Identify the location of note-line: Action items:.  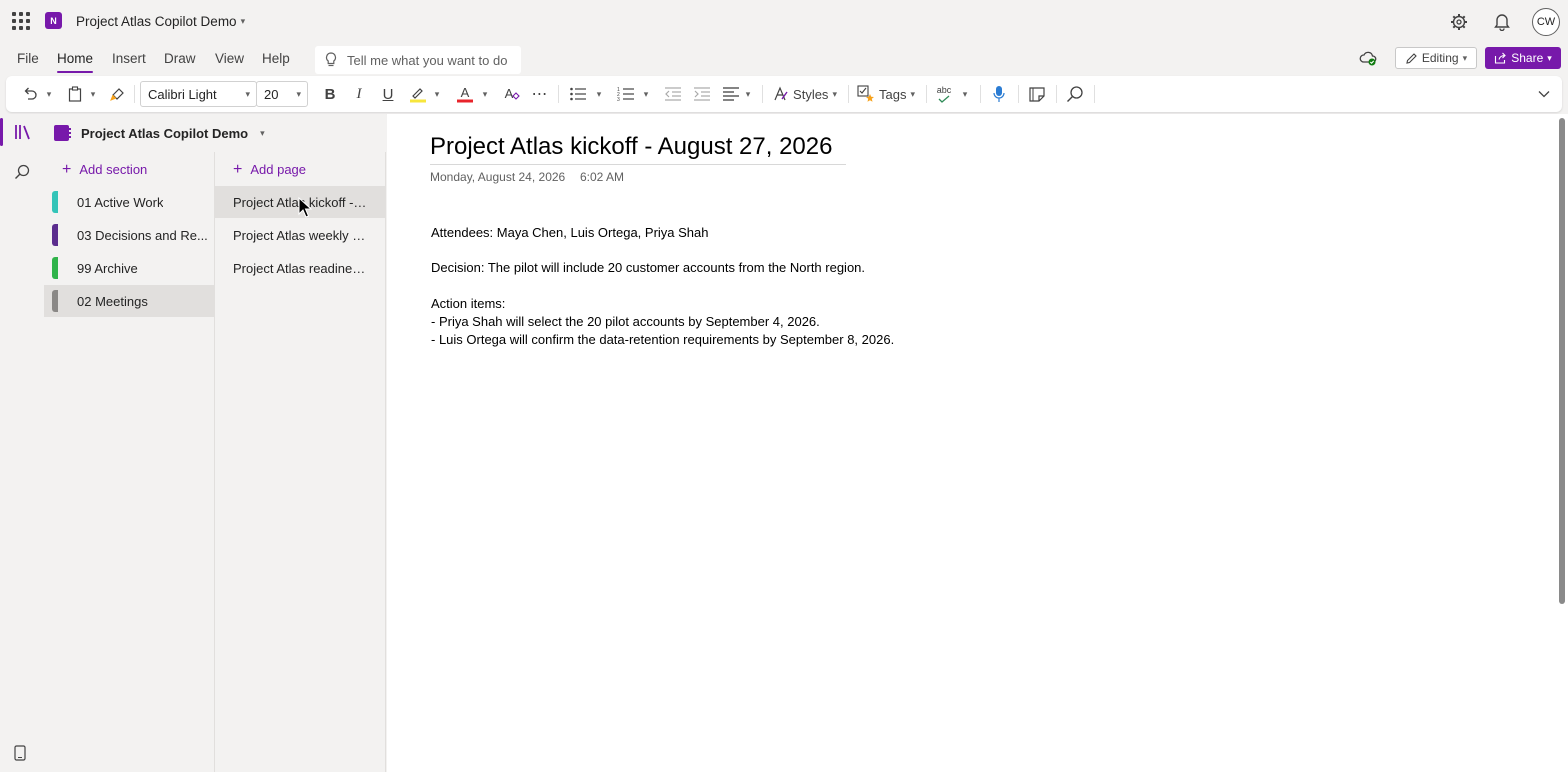
(468, 303).